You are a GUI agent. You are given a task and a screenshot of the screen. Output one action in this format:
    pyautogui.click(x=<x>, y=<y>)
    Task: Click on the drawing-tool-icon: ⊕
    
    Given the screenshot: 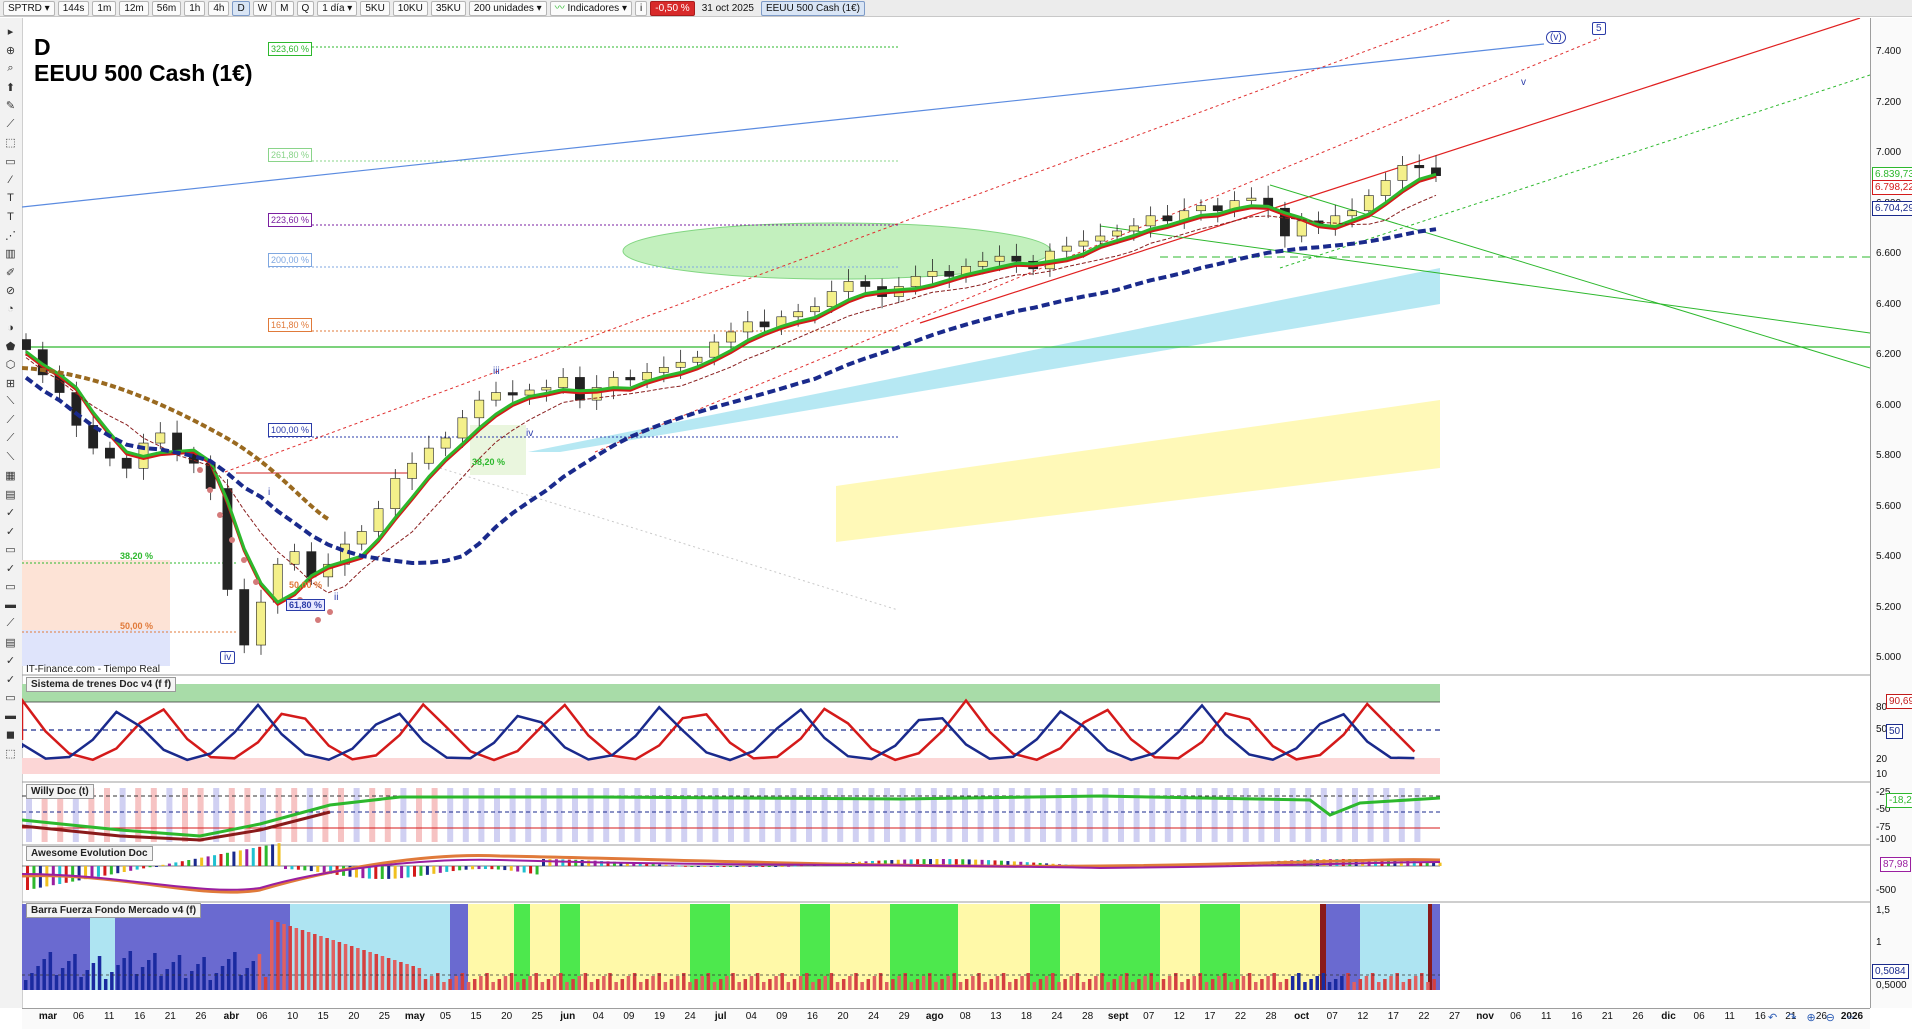 What is the action you would take?
    pyautogui.click(x=10, y=50)
    